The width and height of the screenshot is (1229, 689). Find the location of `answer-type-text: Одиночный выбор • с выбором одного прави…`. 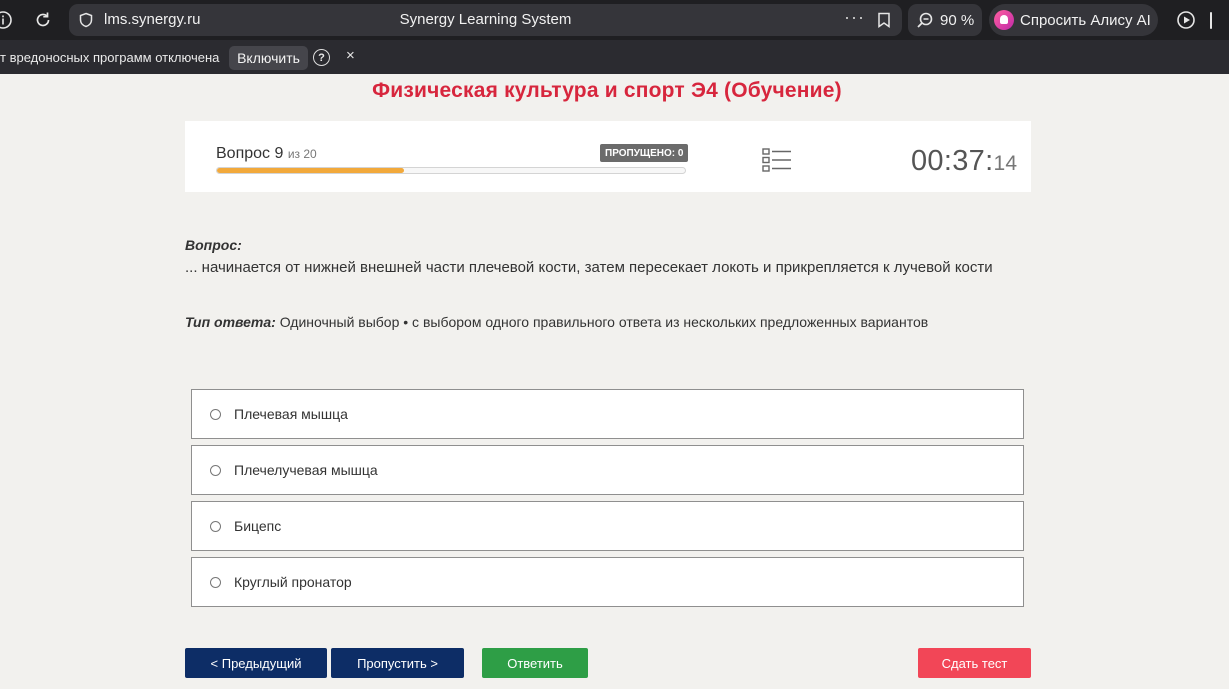

answer-type-text: Одиночный выбор • с выбором одного прави… is located at coordinates (604, 322).